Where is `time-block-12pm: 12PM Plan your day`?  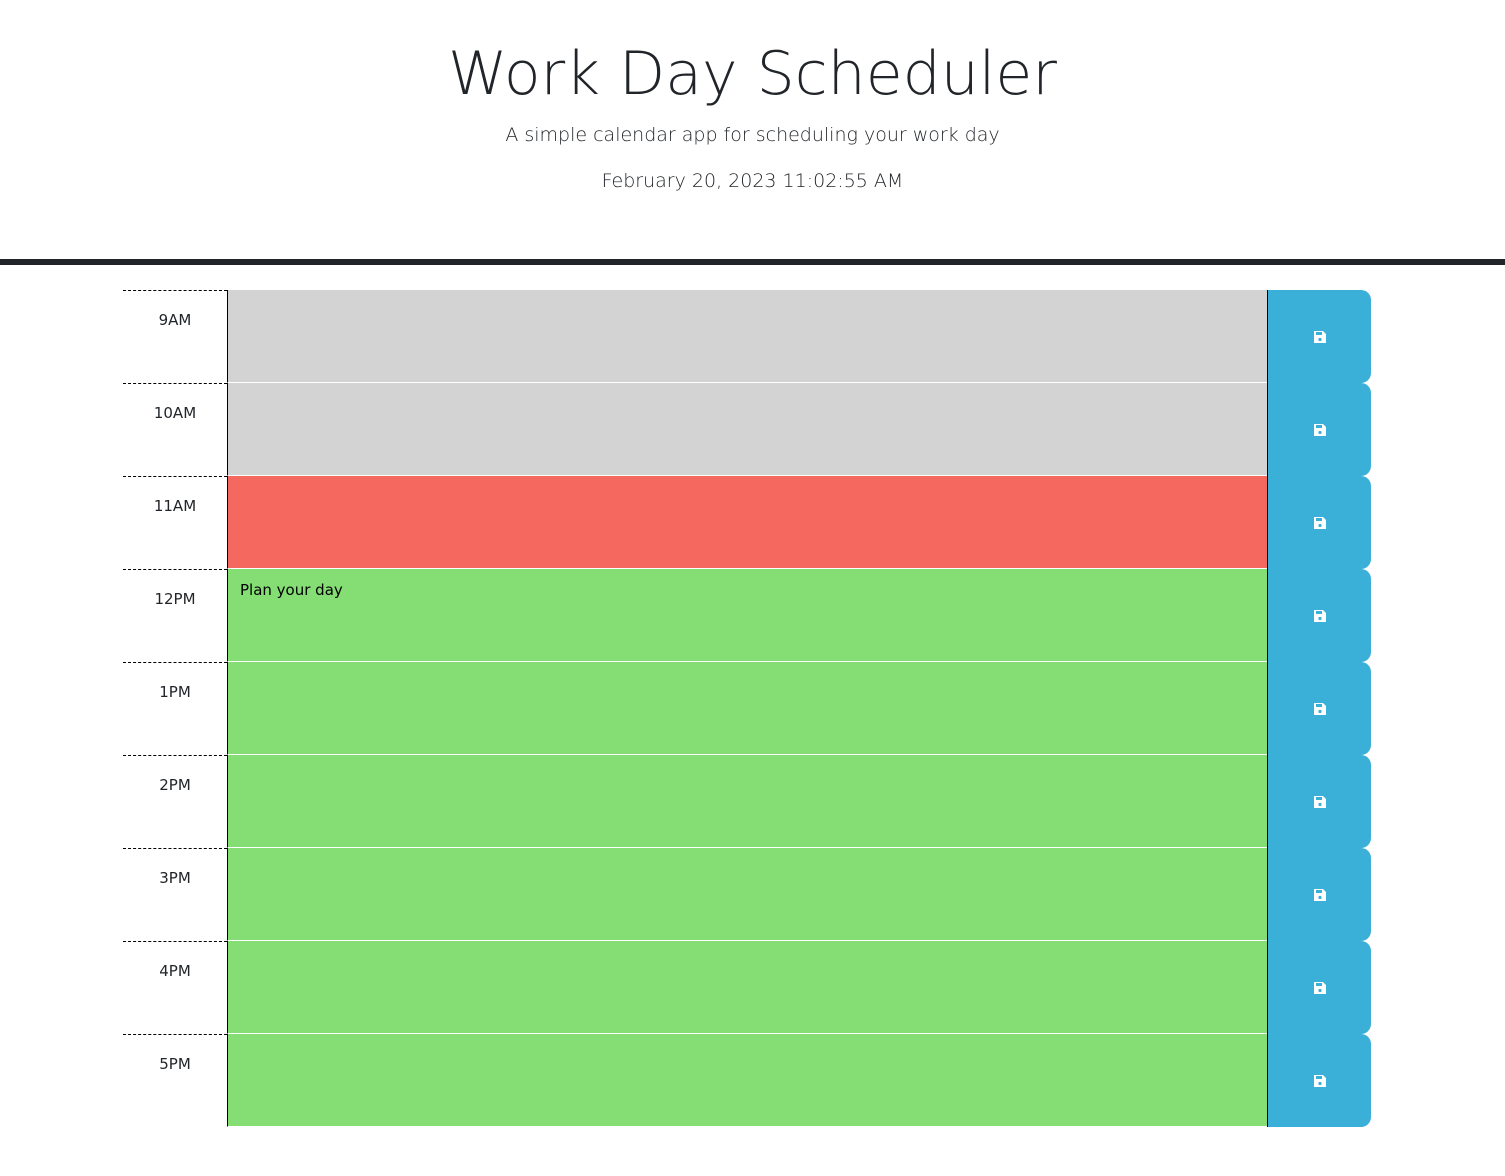
time-block-12pm: 12PM Plan your day is located at coordinates (747, 615).